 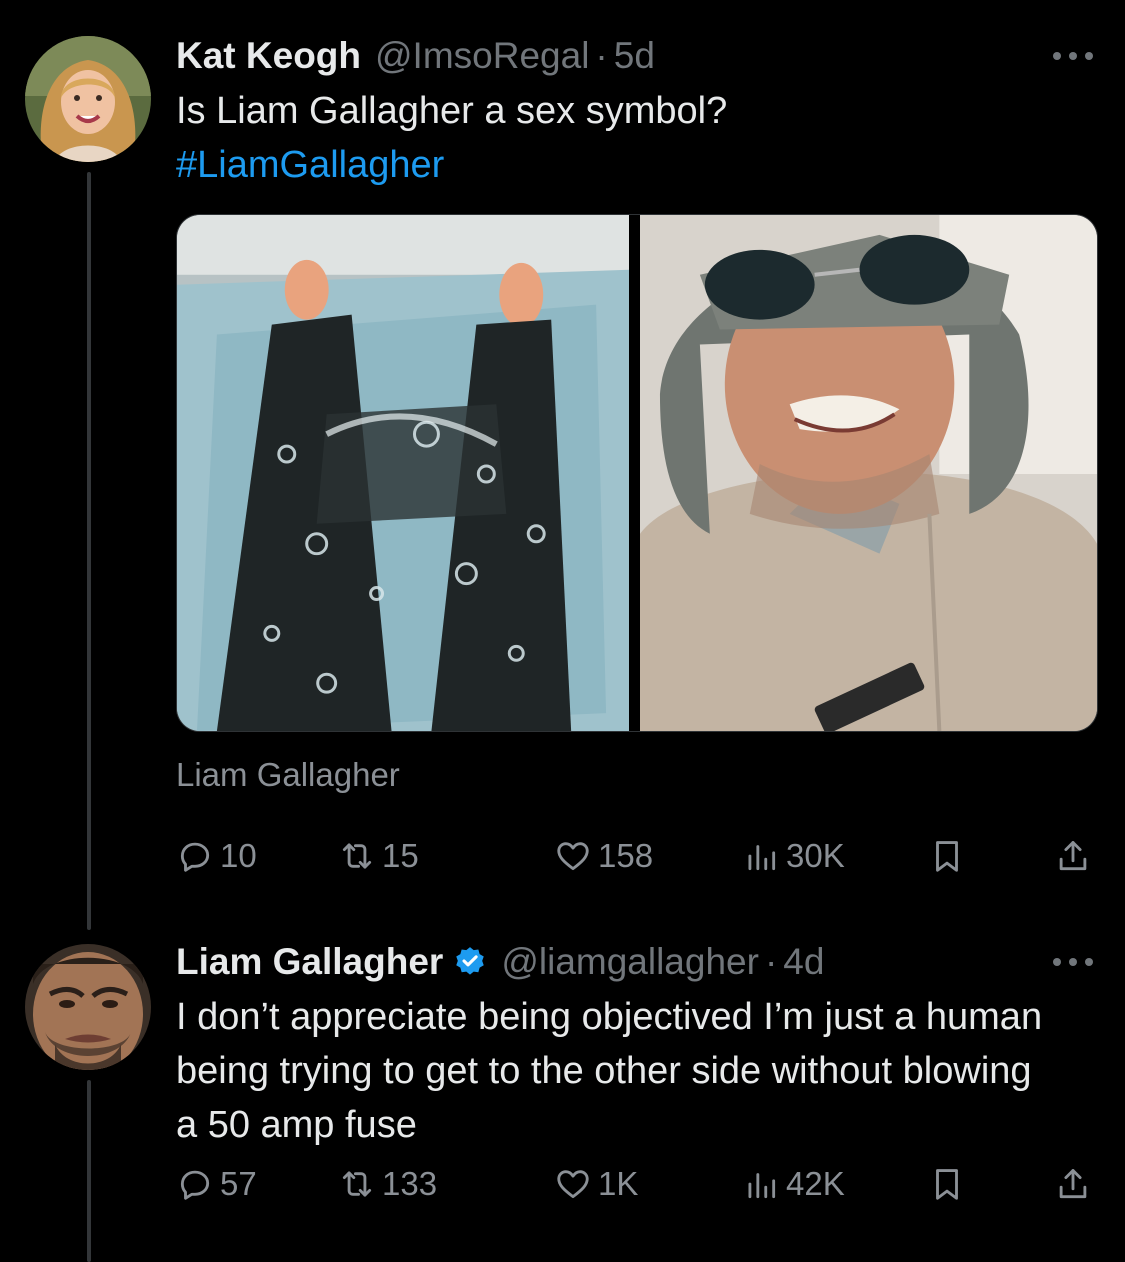 I want to click on retweet-button: 133, so click(x=387, y=1184).